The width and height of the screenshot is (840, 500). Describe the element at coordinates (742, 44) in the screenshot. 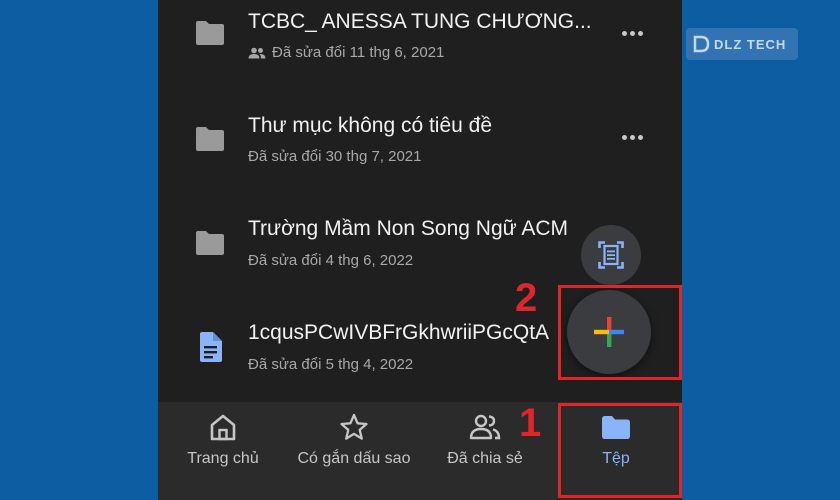

I see `watermark-logo: DLZ TECH` at that location.